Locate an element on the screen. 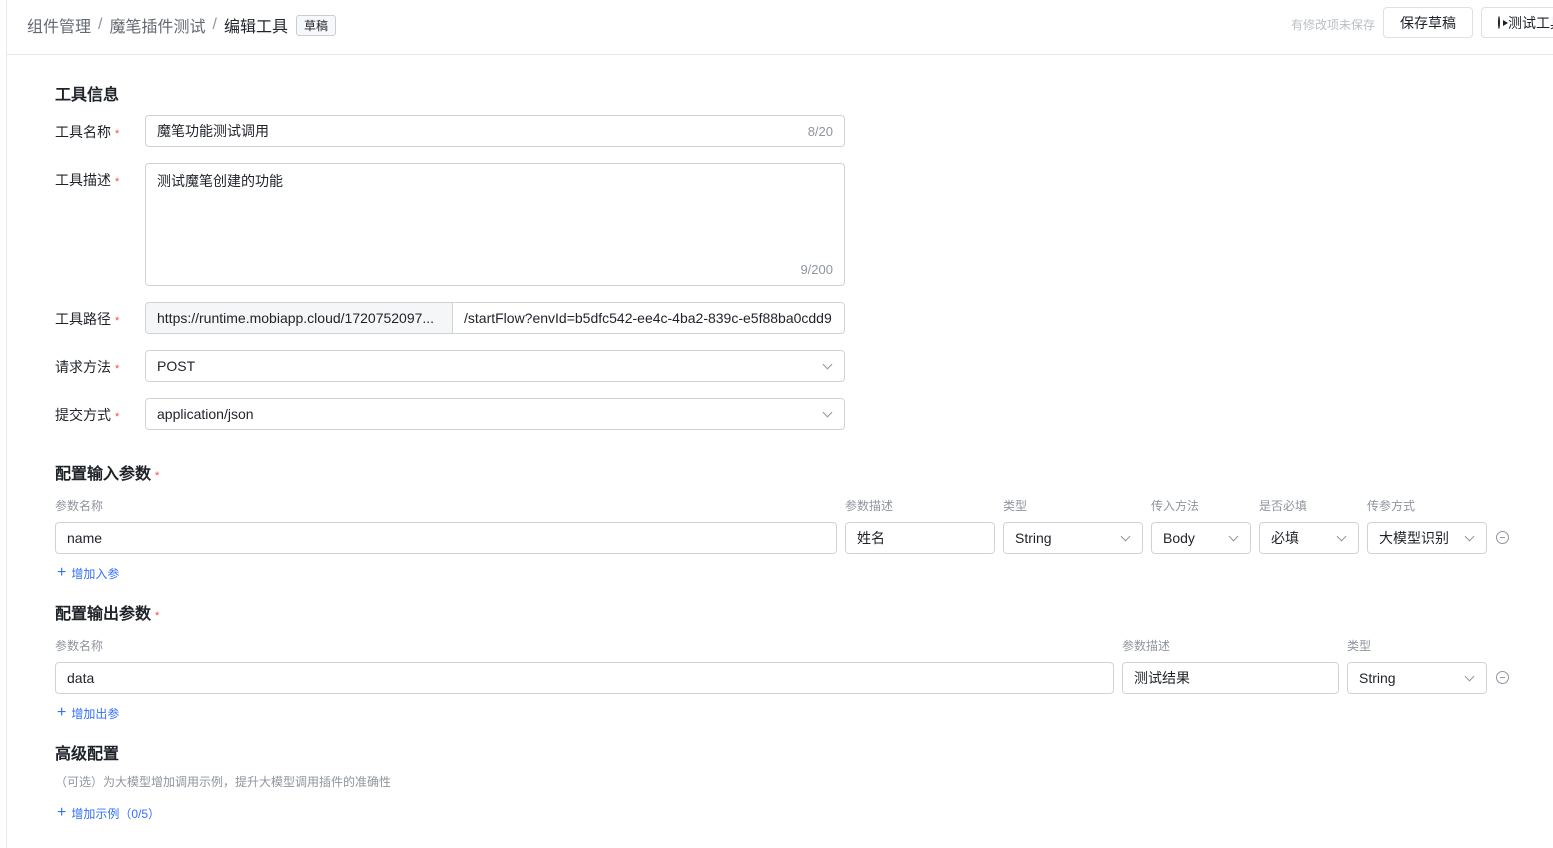 The width and height of the screenshot is (1553, 848). char-count: 8/20 is located at coordinates (820, 131).